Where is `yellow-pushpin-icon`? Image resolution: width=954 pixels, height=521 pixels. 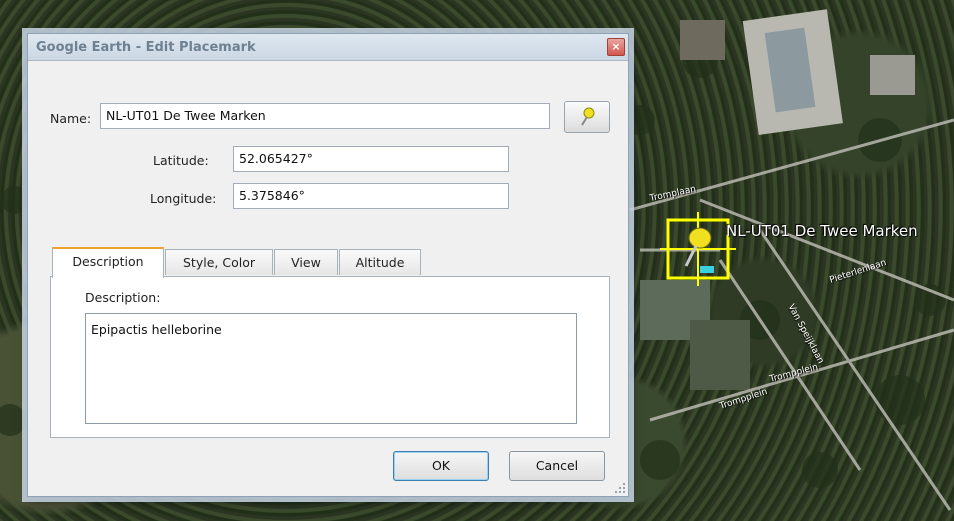
yellow-pushpin-icon is located at coordinates (588, 116).